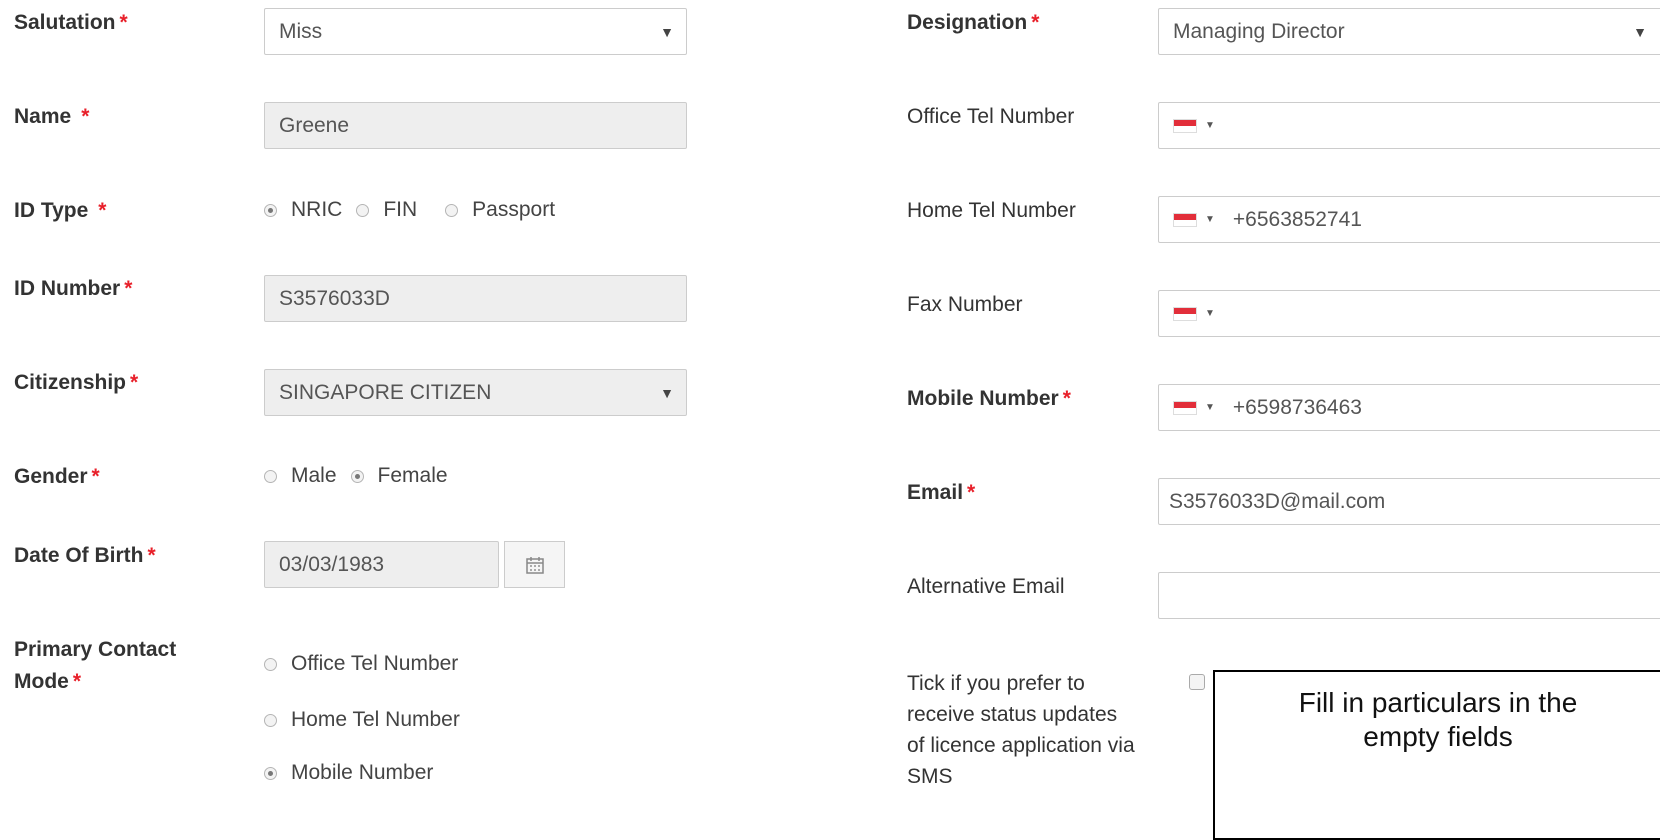 This screenshot has height=840, width=1660. I want to click on radio-nric-label: NRIC, so click(317, 209).